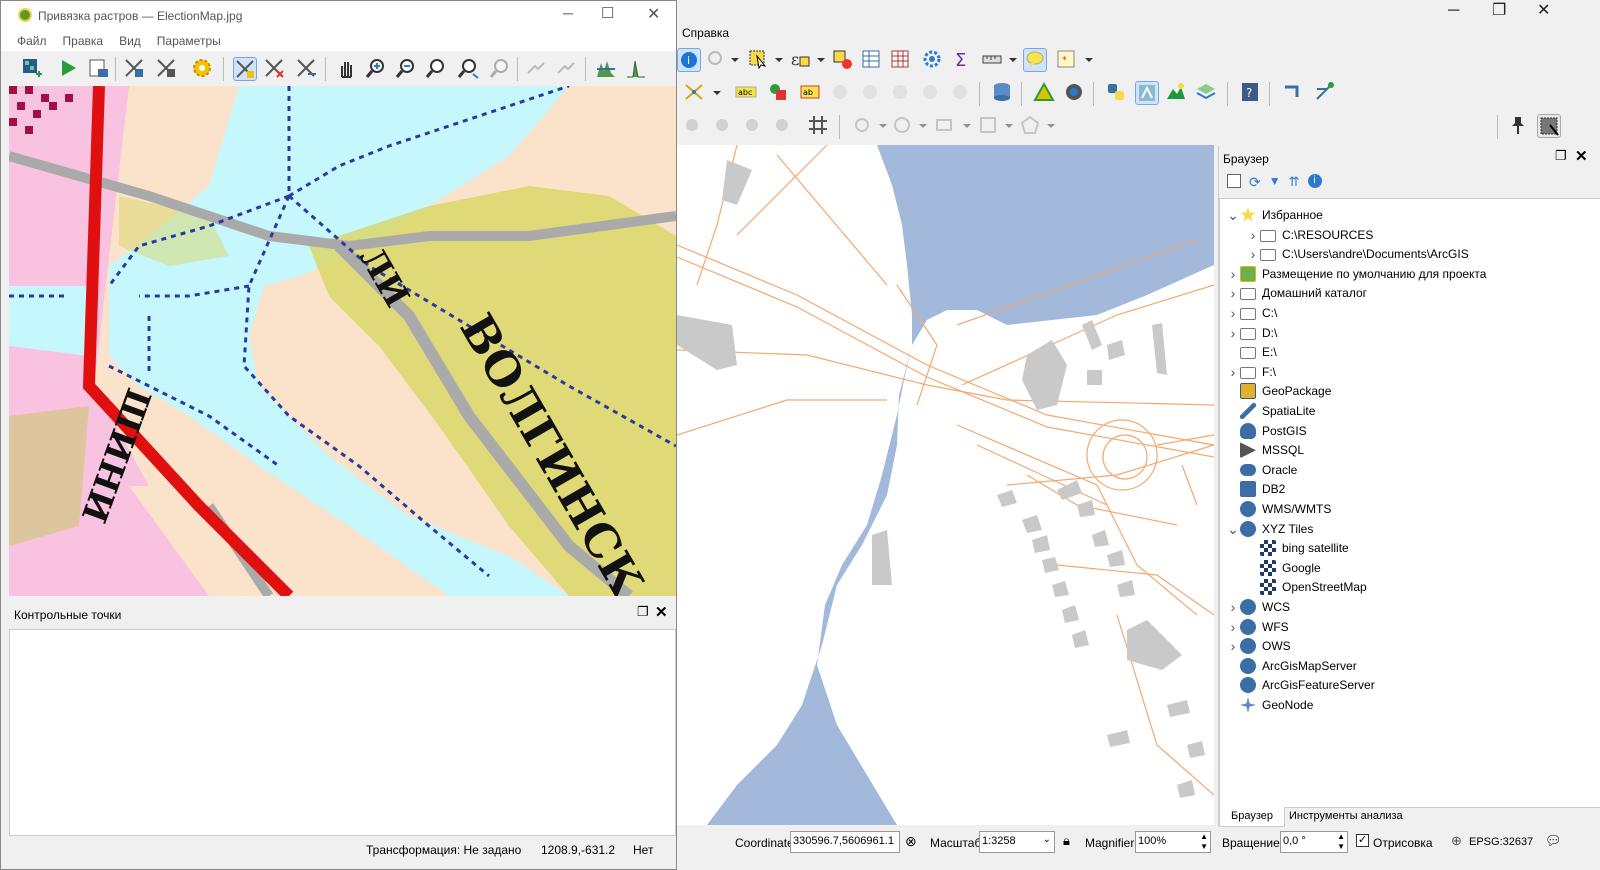 The image size is (1600, 870). Describe the element at coordinates (1255, 182) in the screenshot. I see `refresh-icon: ⟳` at that location.